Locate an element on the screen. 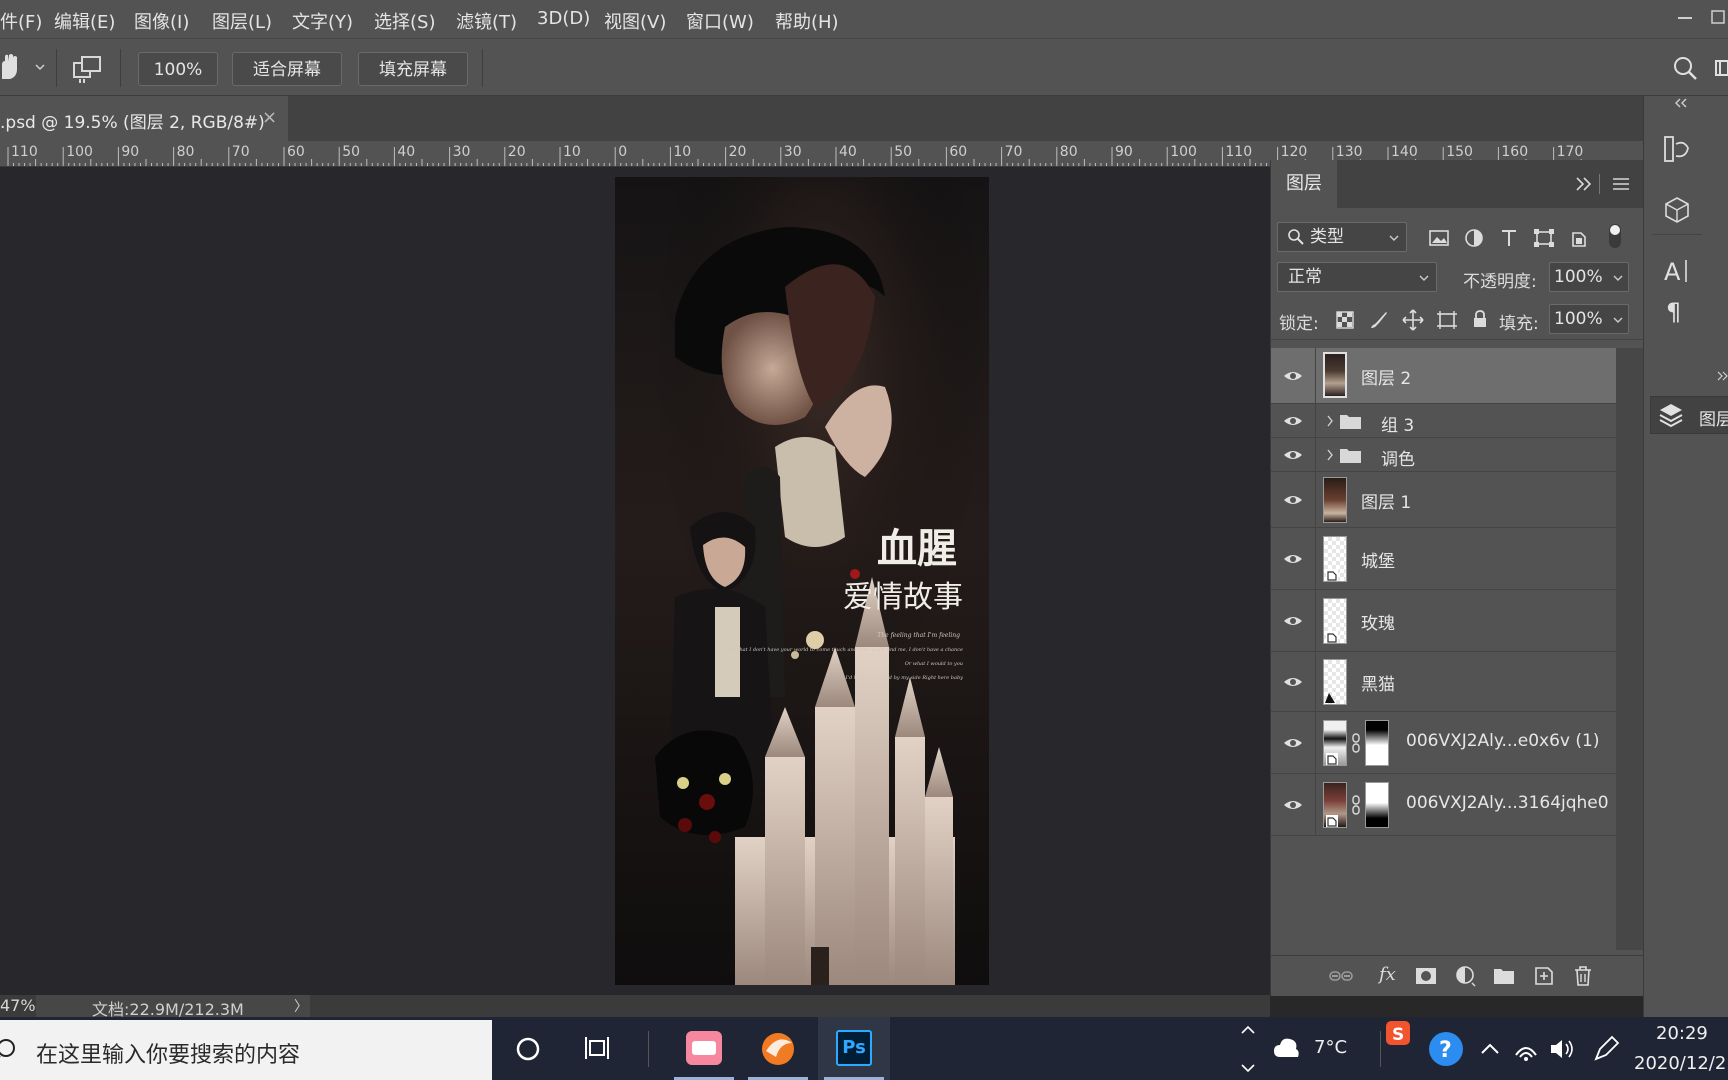 The width and height of the screenshot is (1728, 1080). lock-transparent-pixels-icon is located at coordinates (1345, 320).